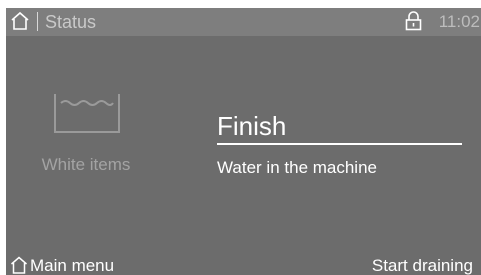 The image size is (481, 275). I want to click on status-subtitle: Water in the machine, so click(297, 167).